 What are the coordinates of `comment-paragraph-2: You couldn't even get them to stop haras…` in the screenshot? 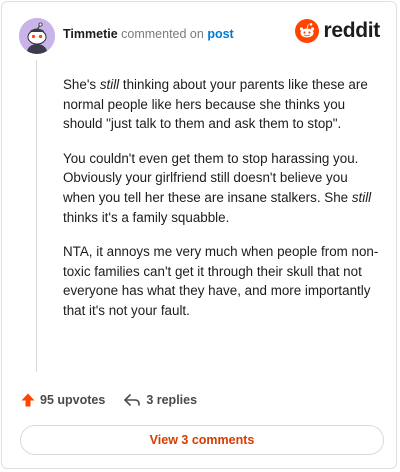 It's located at (217, 187).